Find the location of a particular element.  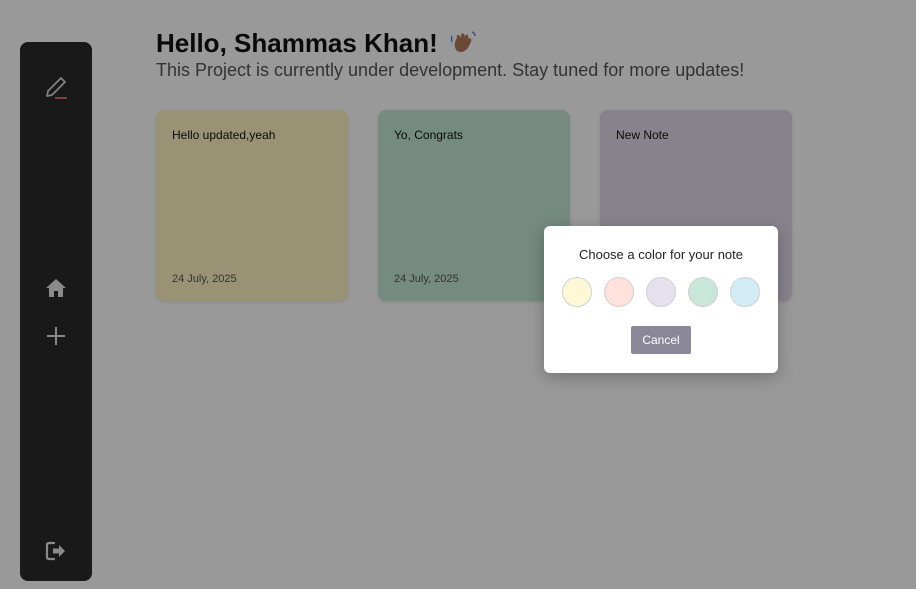

color-swatch-blue is located at coordinates (745, 292).